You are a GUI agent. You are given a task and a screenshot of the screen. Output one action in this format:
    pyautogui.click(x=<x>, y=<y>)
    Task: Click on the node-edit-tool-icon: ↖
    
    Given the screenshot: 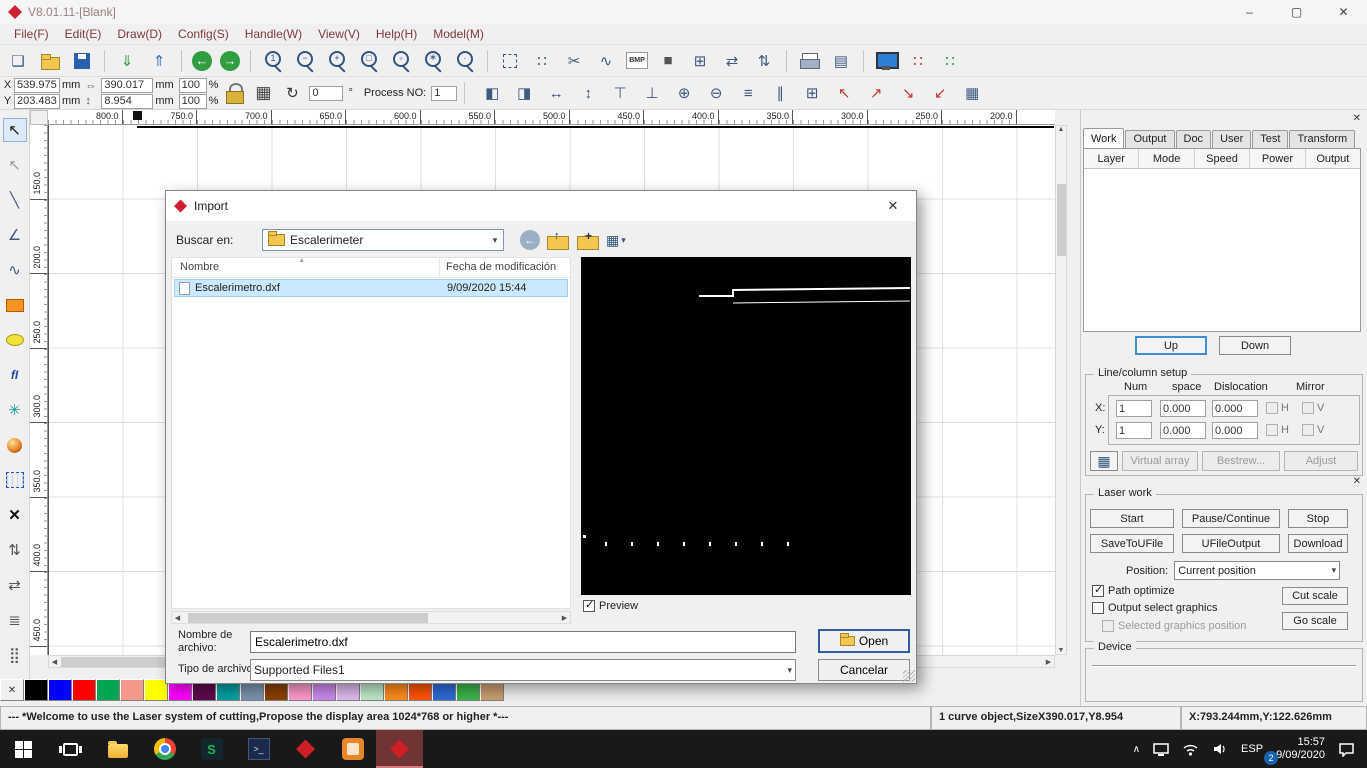 What is the action you would take?
    pyautogui.click(x=15, y=165)
    